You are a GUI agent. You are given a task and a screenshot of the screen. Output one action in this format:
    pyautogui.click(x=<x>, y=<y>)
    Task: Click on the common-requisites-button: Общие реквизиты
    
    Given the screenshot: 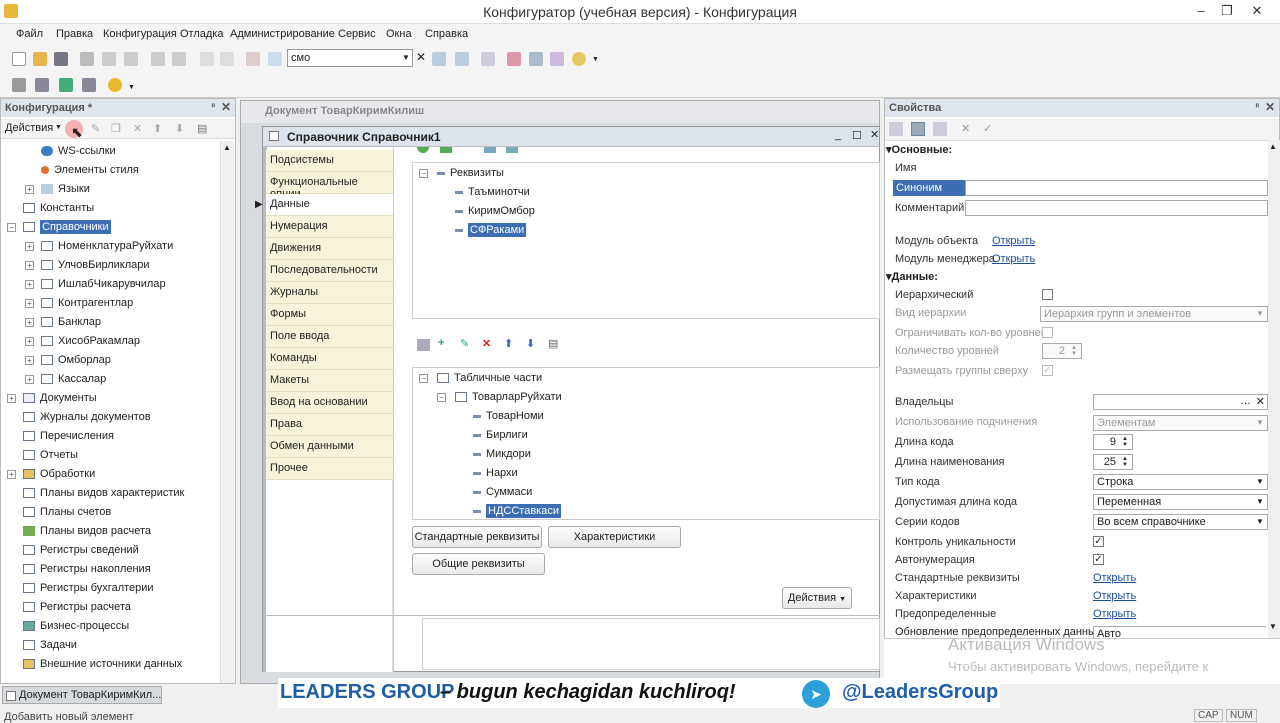 What is the action you would take?
    pyautogui.click(x=478, y=564)
    